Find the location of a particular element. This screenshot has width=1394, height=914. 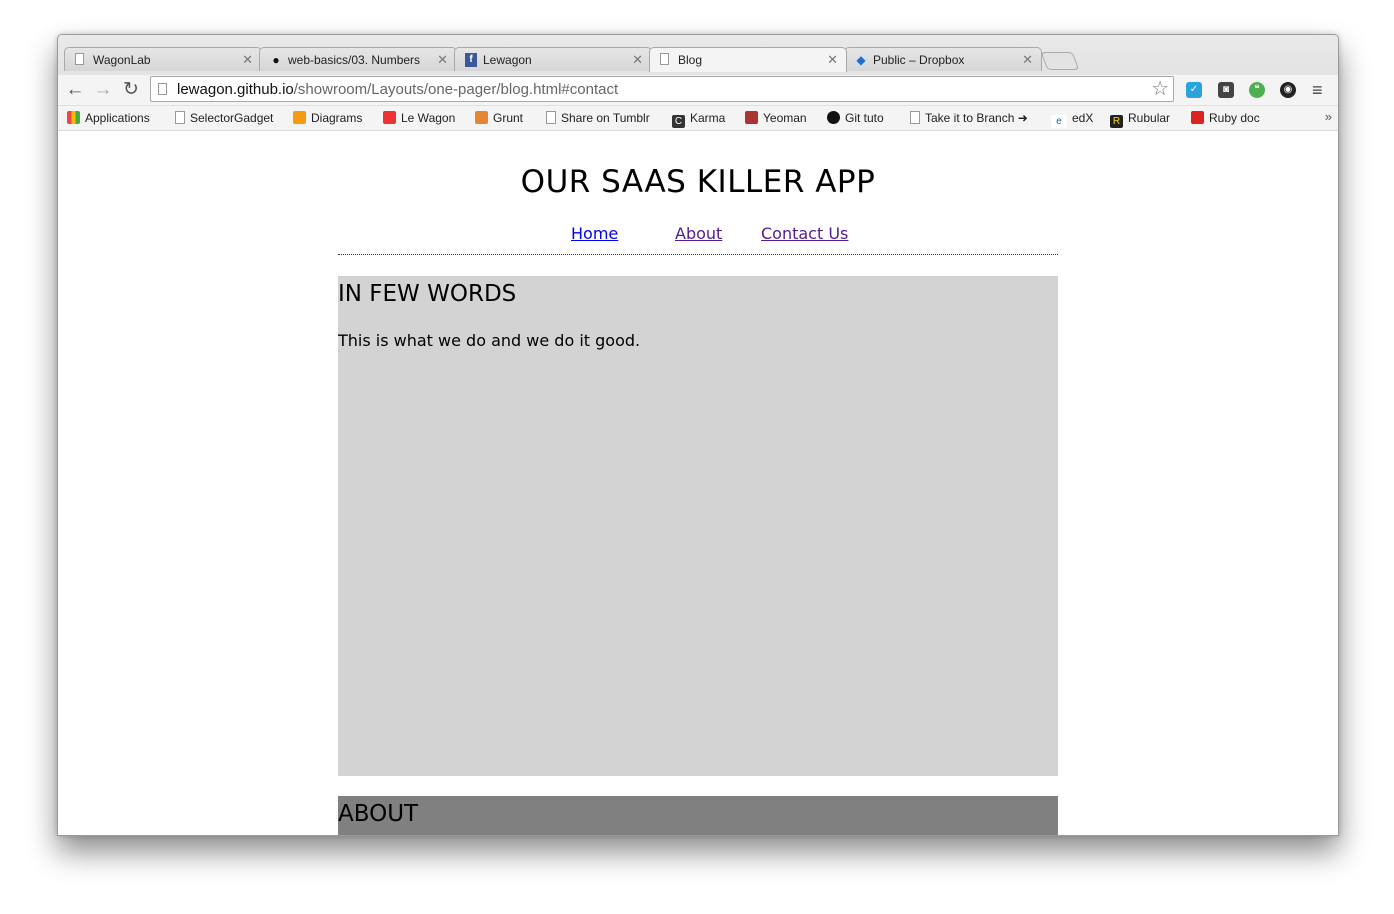

apps-grid-icon is located at coordinates (73, 117).